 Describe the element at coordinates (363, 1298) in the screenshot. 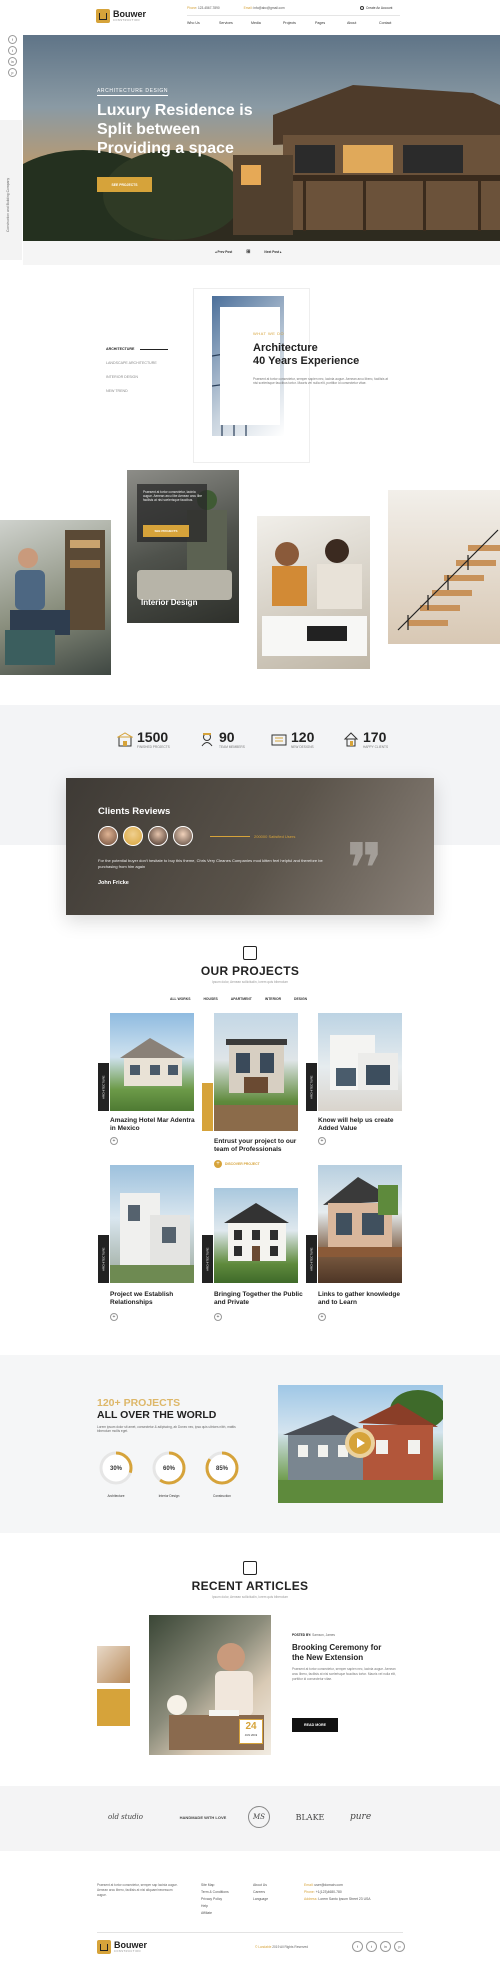

I see `project-title: Links to gather knowledge and to Learn` at that location.